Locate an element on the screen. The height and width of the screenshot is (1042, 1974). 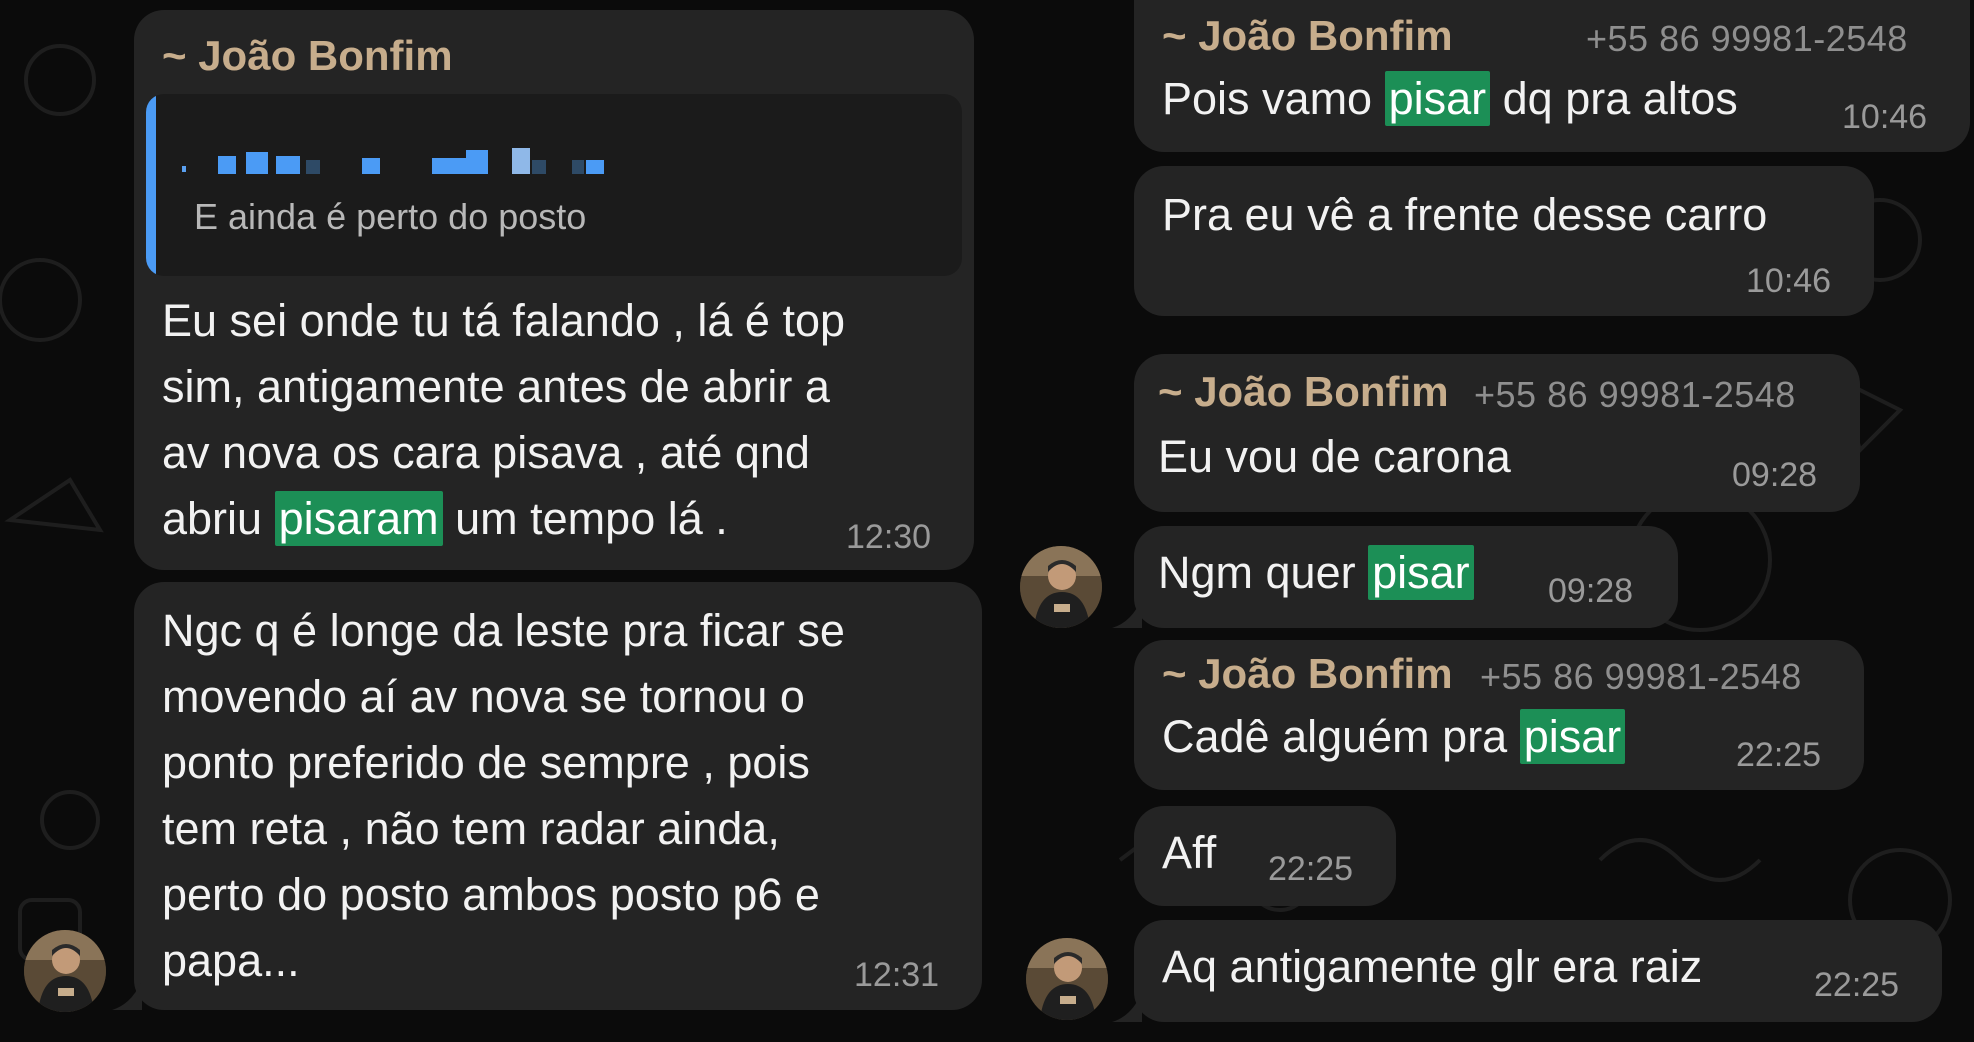
message-line: abriu pisaram um tempo lá . is located at coordinates (445, 518).